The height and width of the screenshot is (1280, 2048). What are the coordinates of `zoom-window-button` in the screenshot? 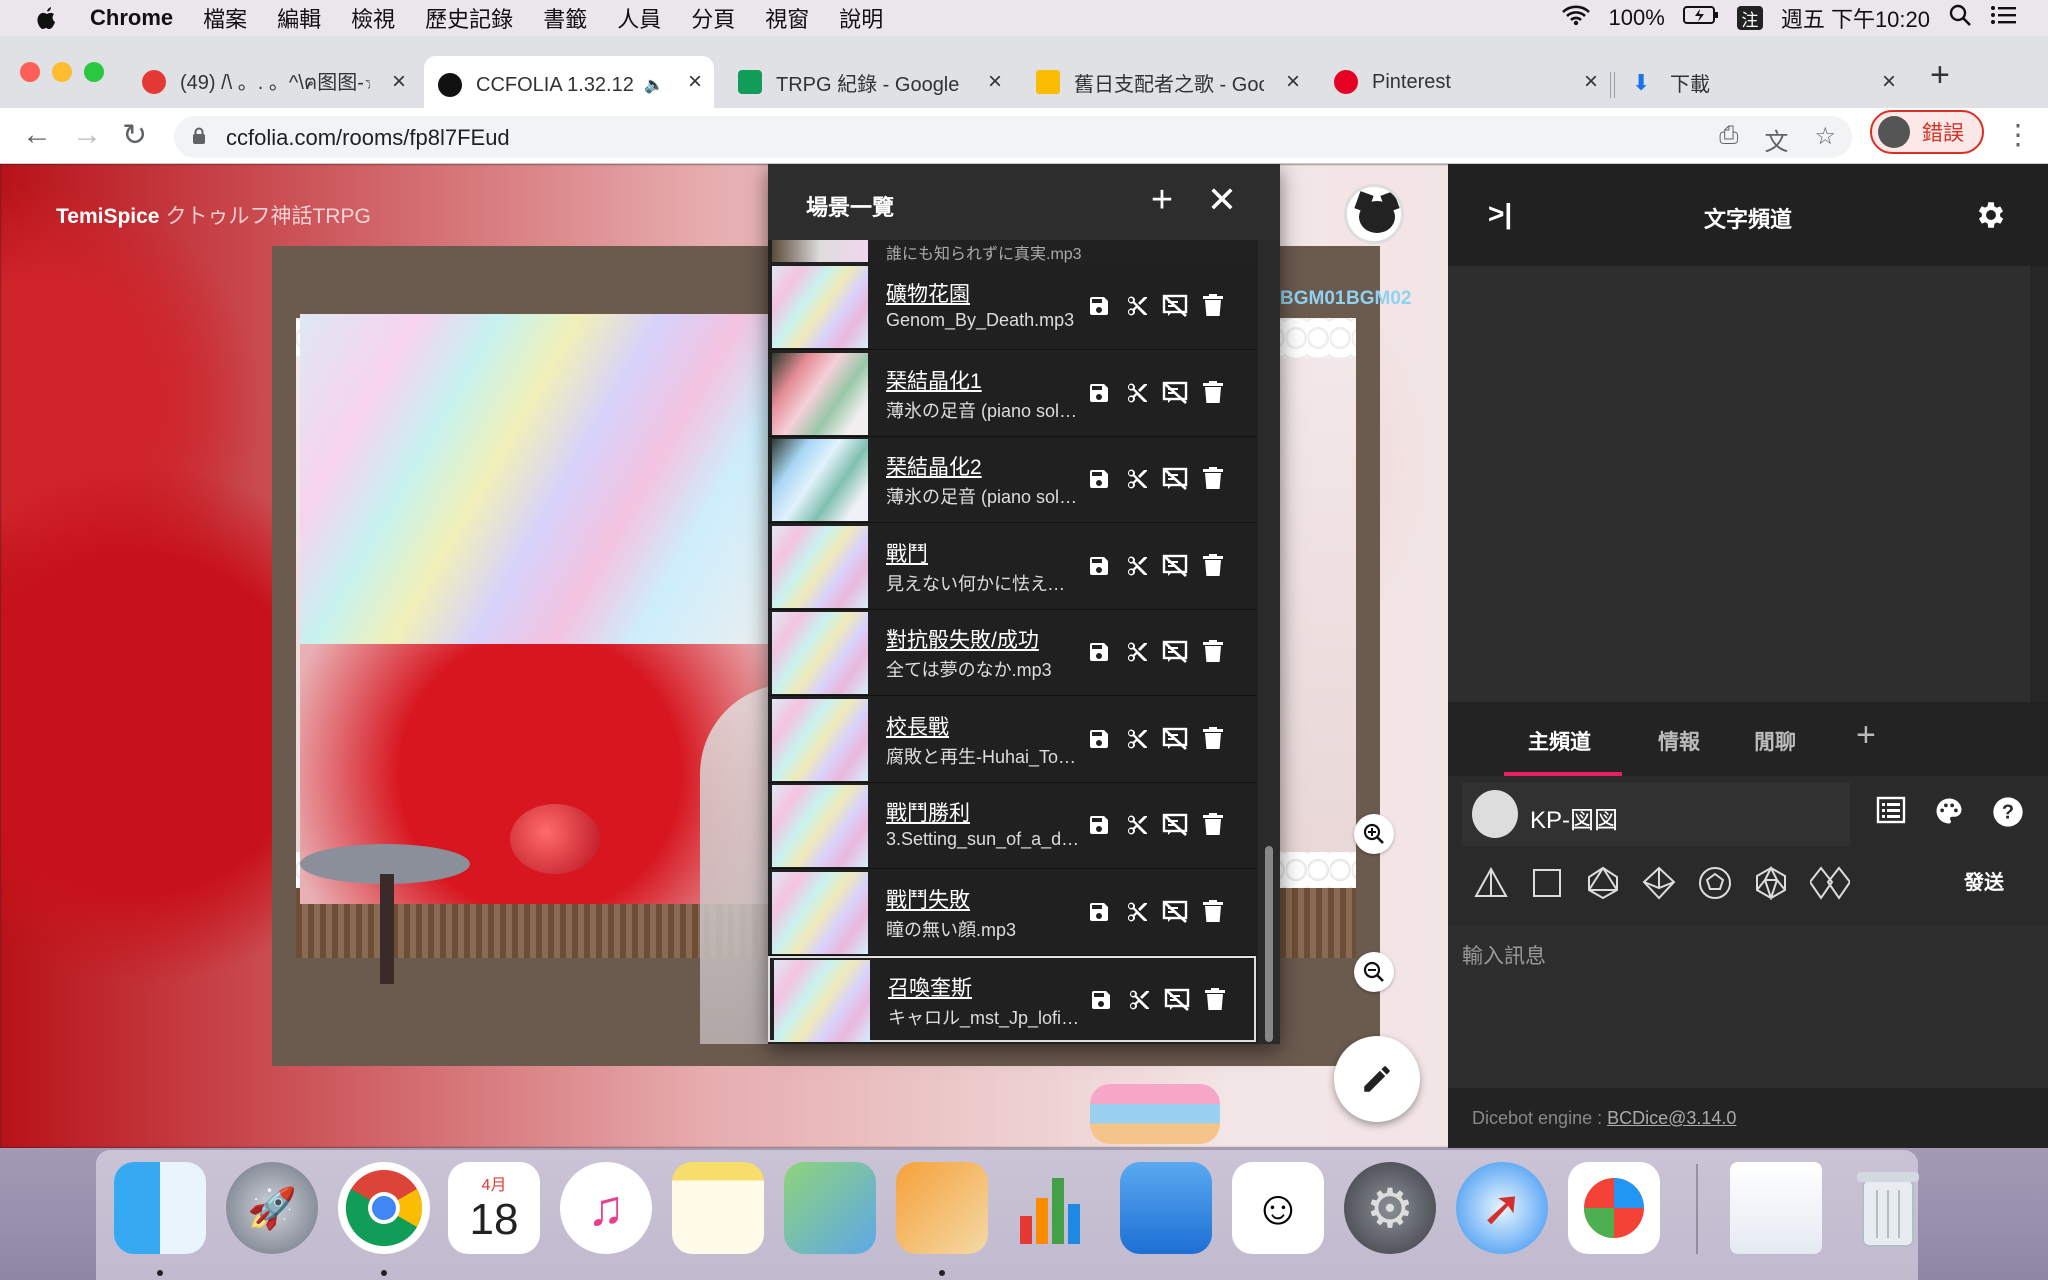 It's located at (94, 72).